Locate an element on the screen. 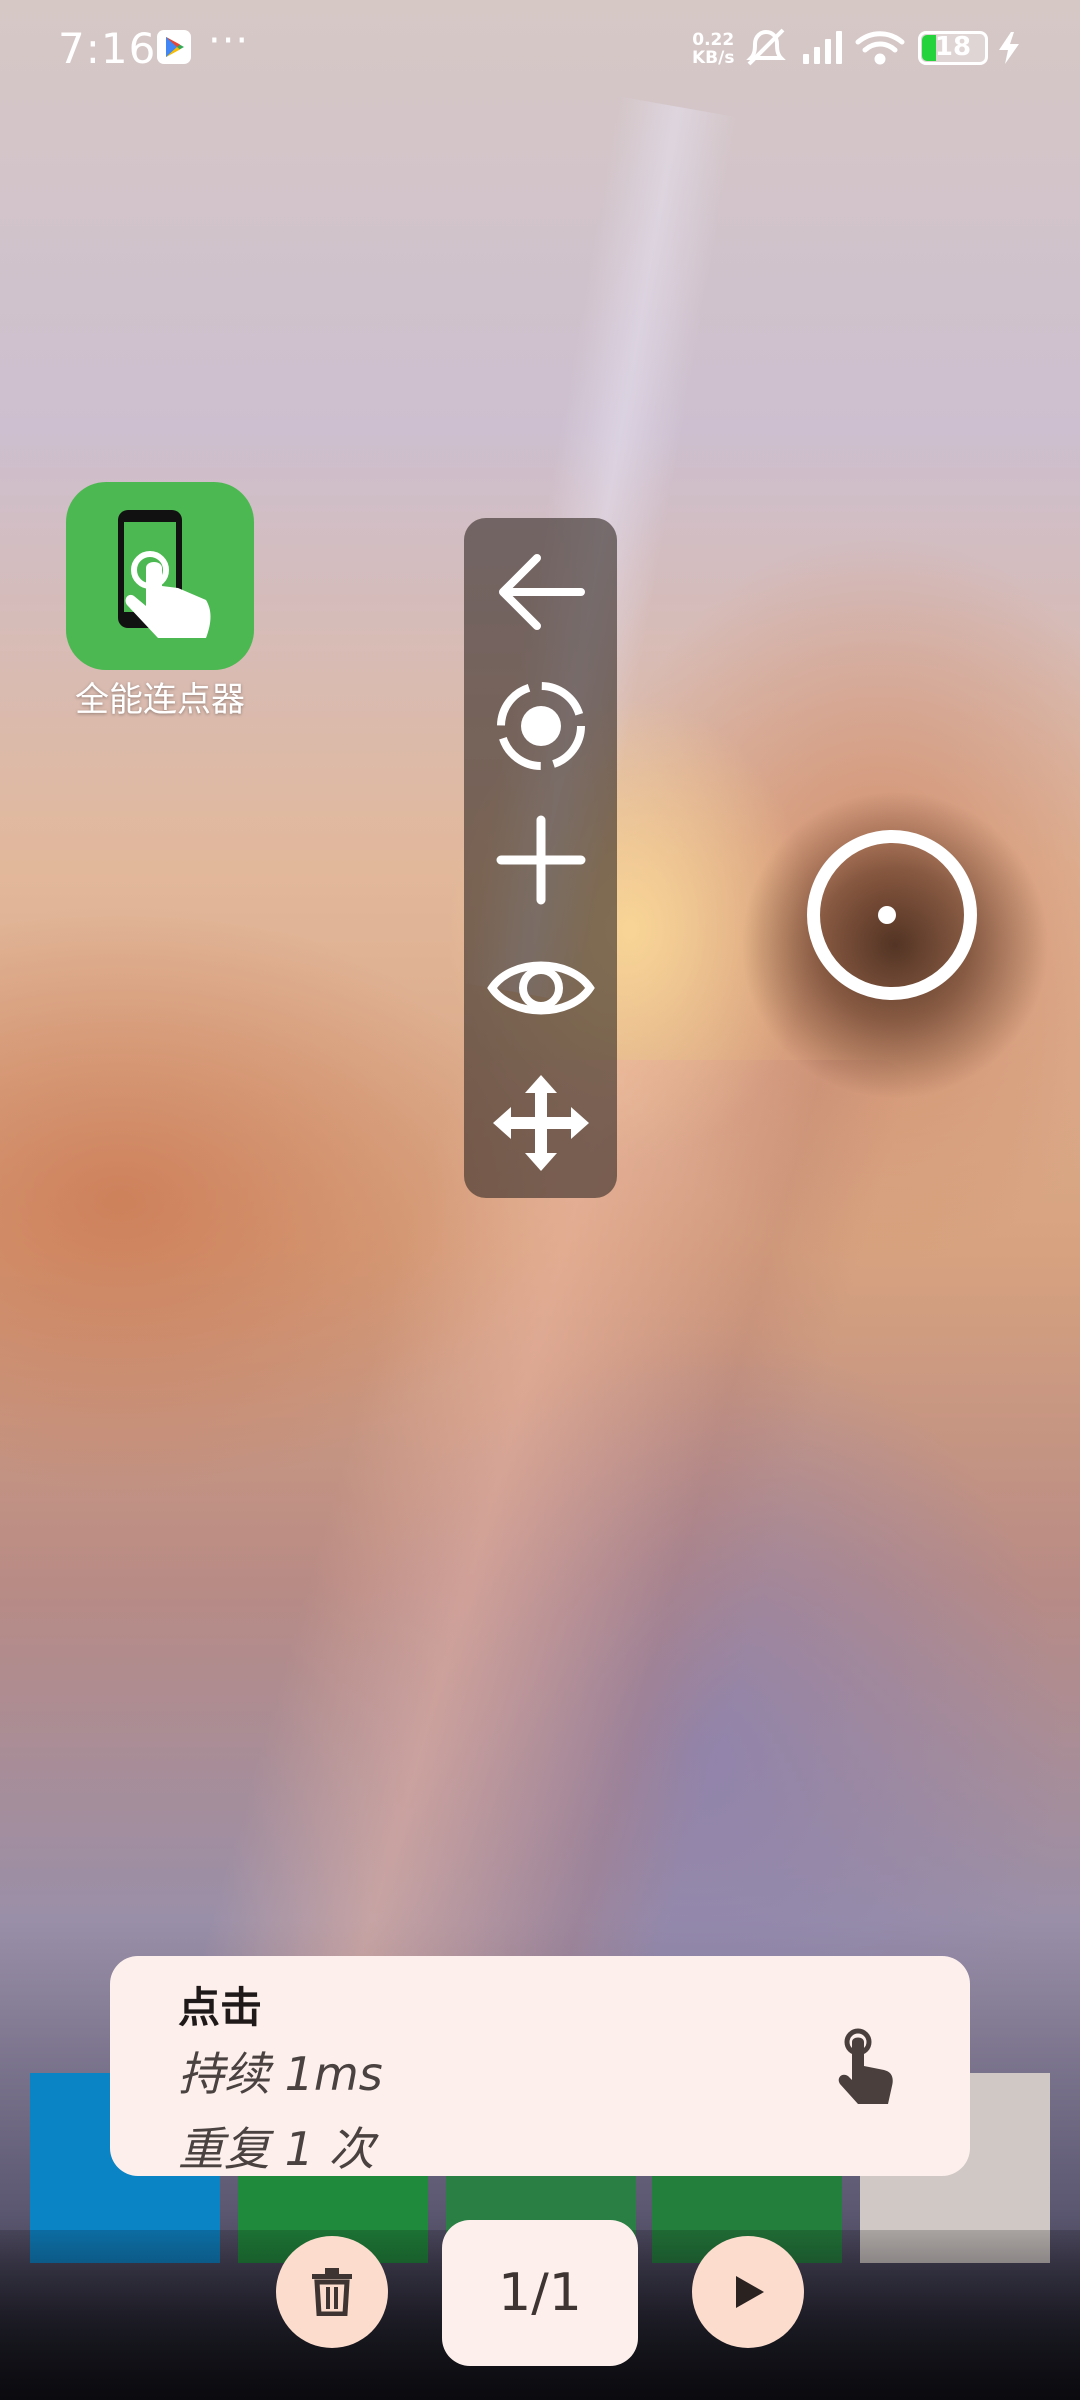 This screenshot has height=2400, width=1080. status-icons is located at coordinates (825, 47).